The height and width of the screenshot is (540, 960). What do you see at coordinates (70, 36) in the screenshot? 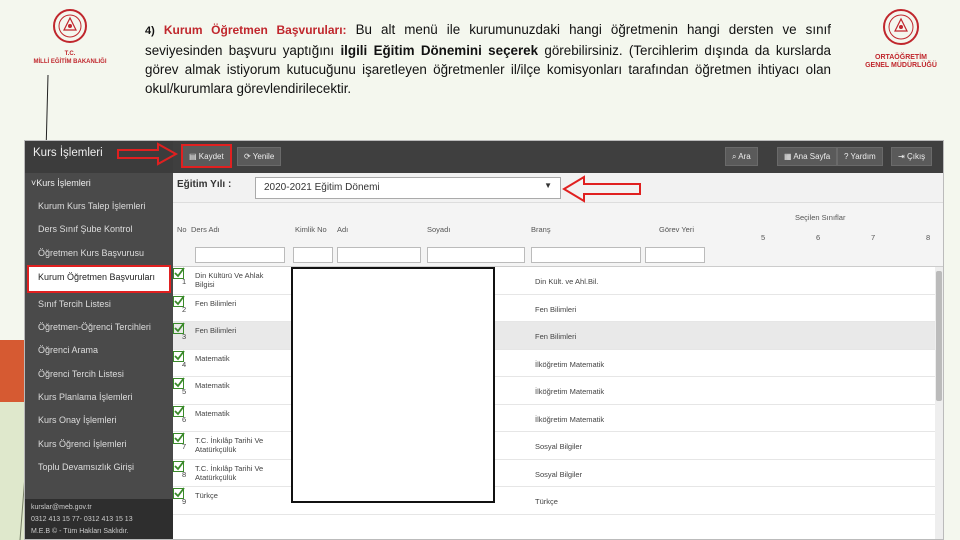
I see `meb-logo: T.C. MİLLİ EĞİTİM BAKANLIĞI` at bounding box center [70, 36].